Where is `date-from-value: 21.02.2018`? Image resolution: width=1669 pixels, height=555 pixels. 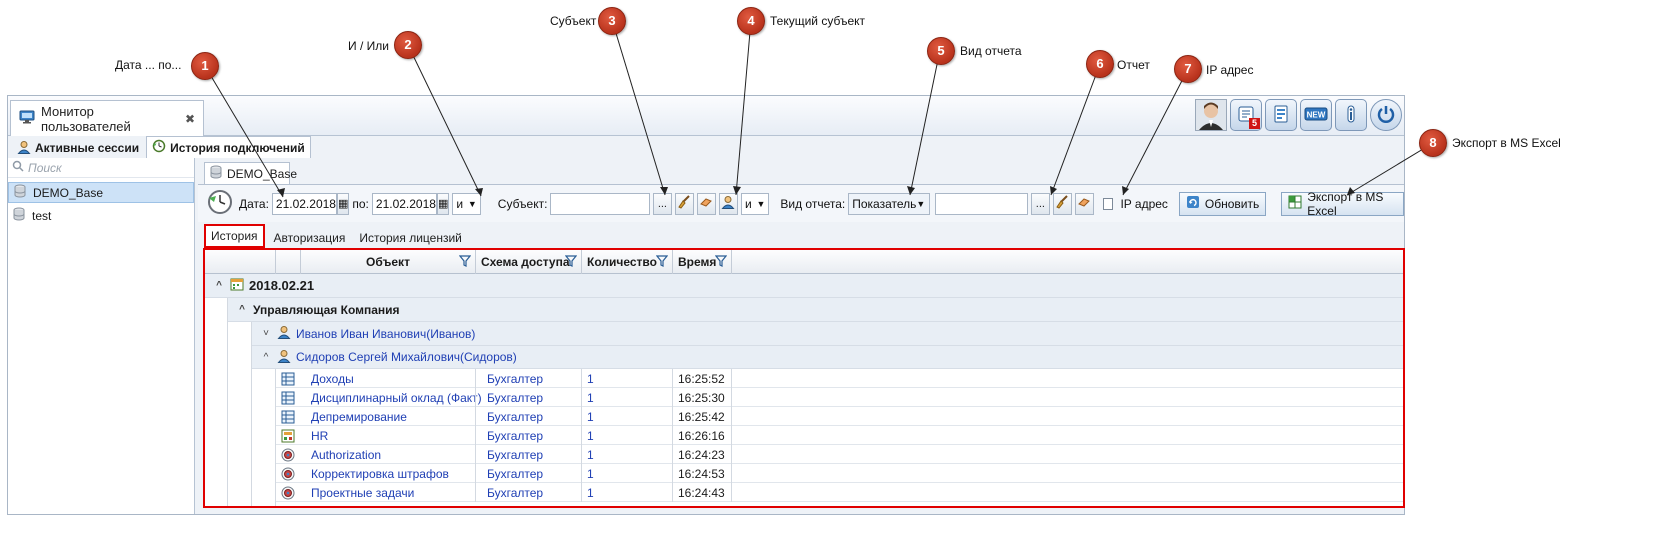
date-from-value: 21.02.2018 is located at coordinates (305, 203).